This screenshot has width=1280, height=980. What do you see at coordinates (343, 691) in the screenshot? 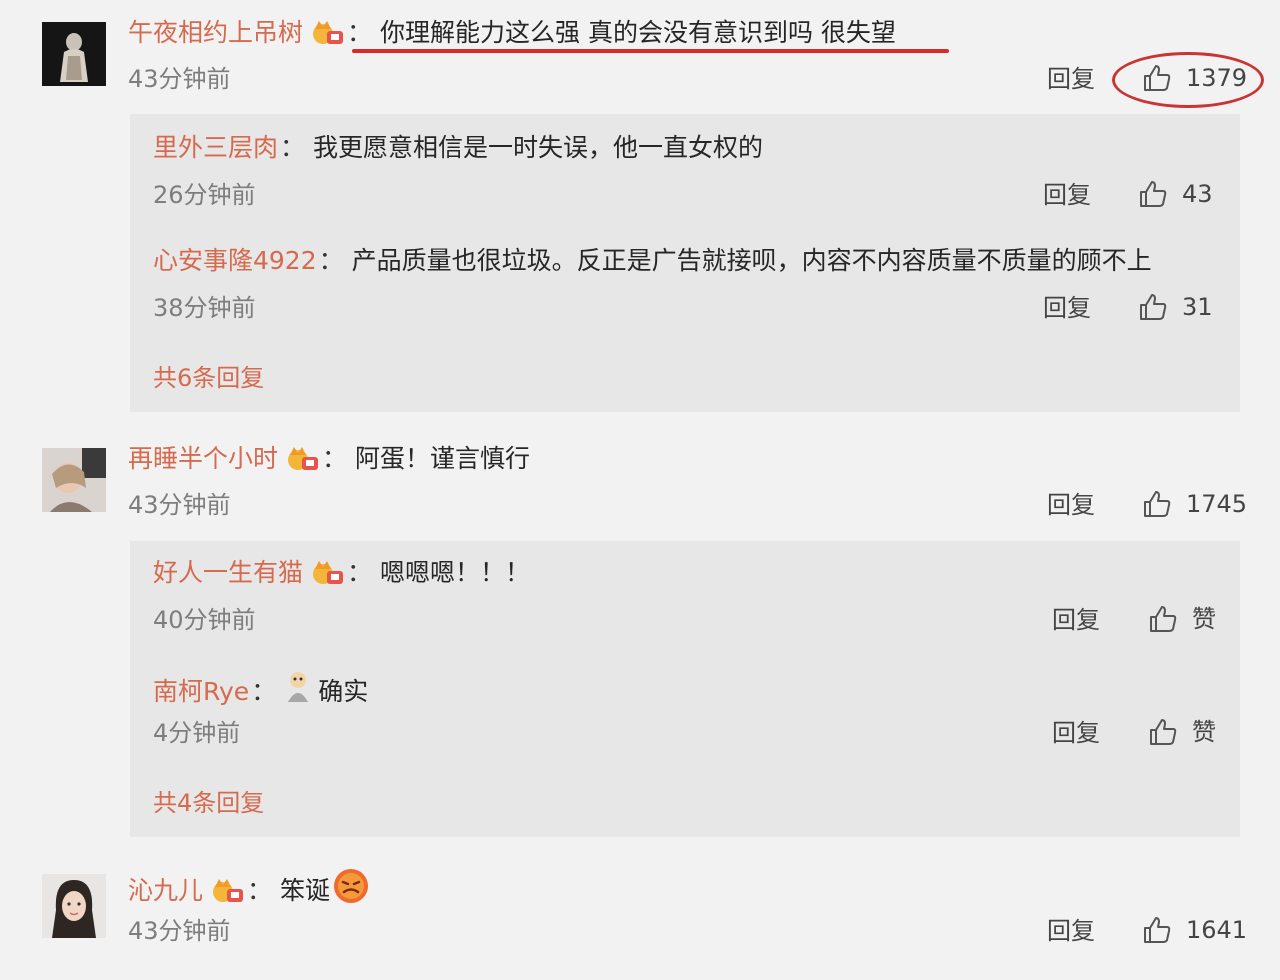
I see `reply-text: 确实` at bounding box center [343, 691].